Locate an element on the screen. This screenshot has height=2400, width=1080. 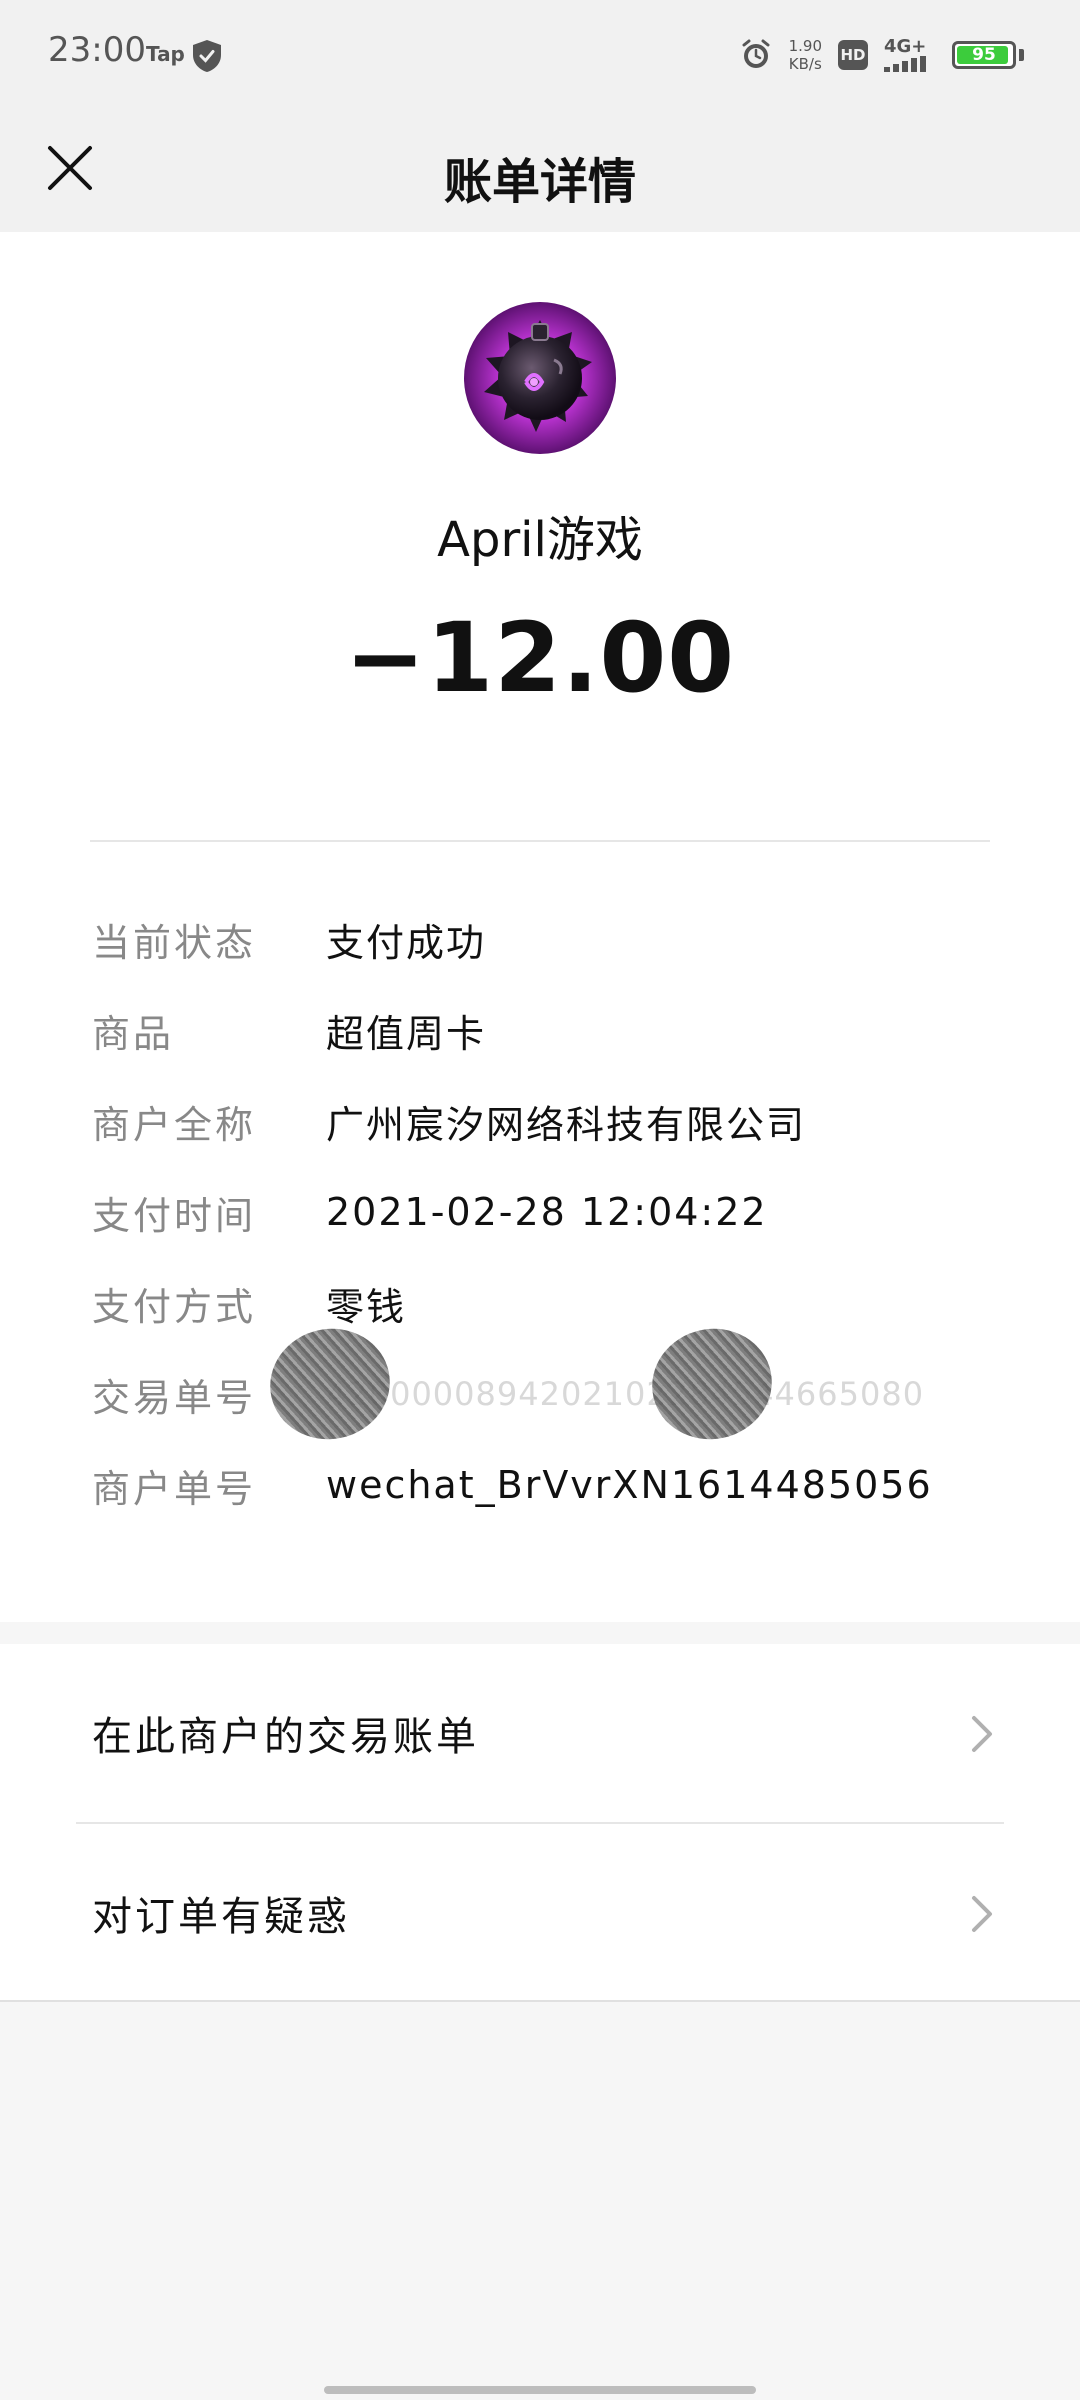
network-speed: 1.90 KB/s is located at coordinates (805, 55).